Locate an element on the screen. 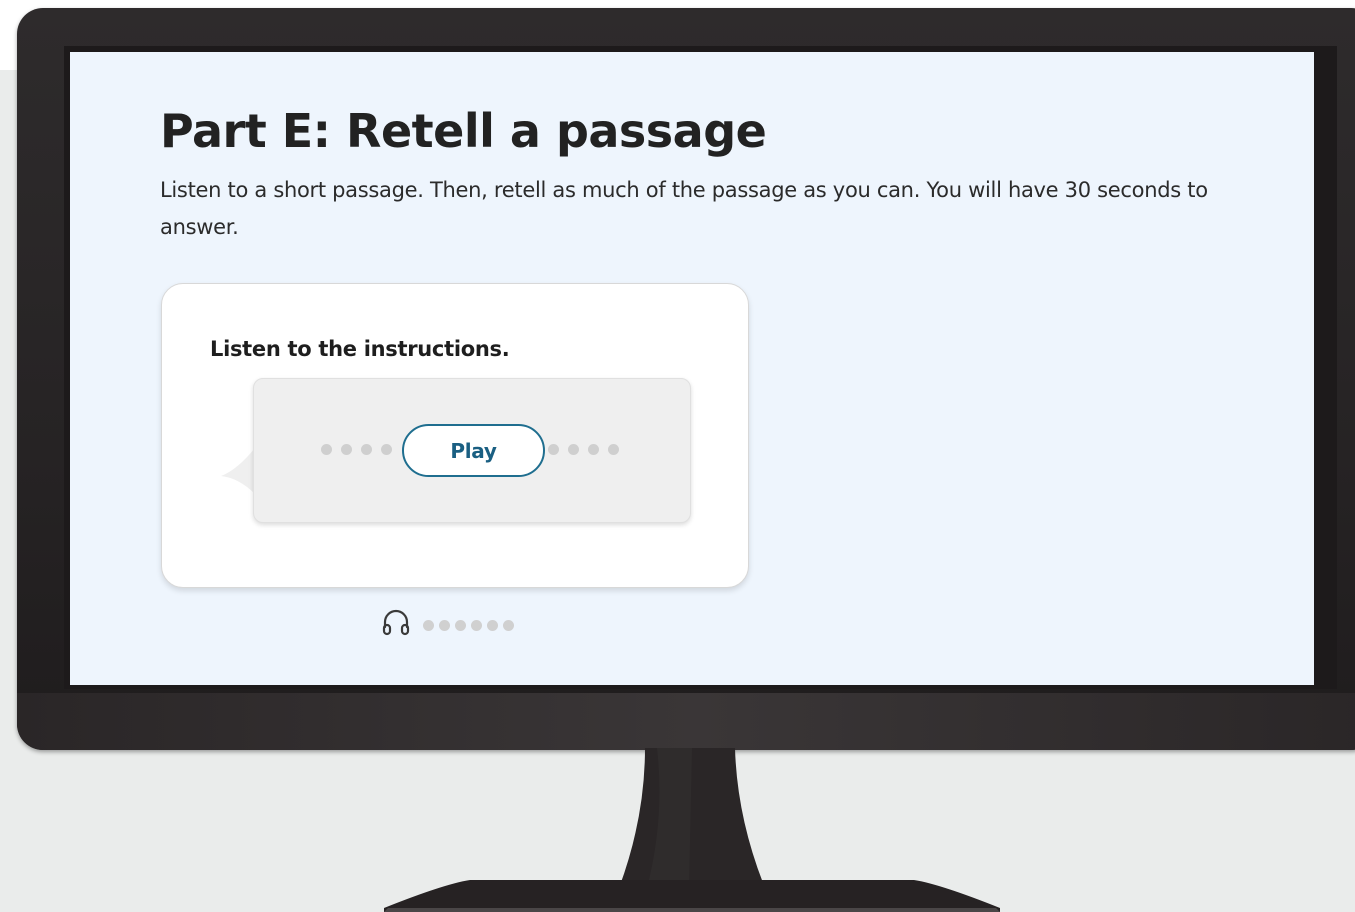 Image resolution: width=1355 pixels, height=912 pixels. monitor-chin is located at coordinates (686, 721).